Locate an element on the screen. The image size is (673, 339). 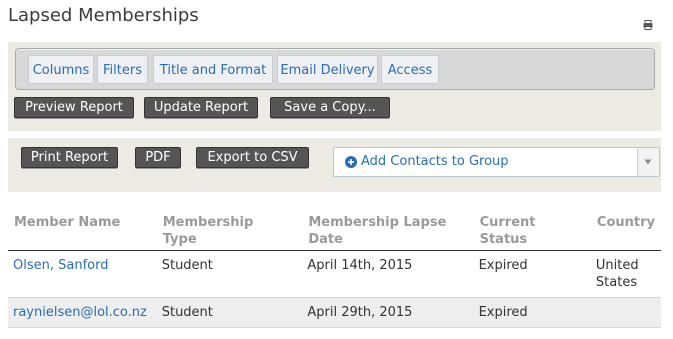
chevron-down-icon is located at coordinates (648, 162).